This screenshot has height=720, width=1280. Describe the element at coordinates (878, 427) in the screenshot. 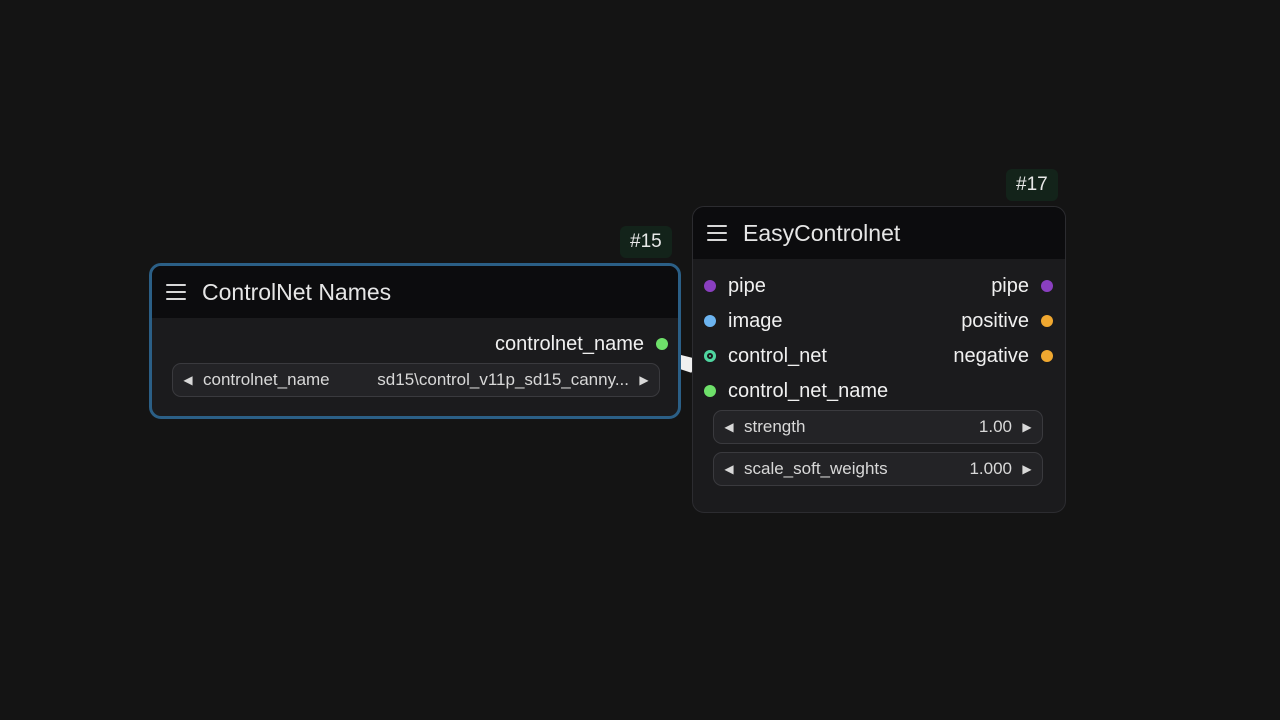

I see `strength-number-widget: ◀ strength 1.00 ▶` at that location.